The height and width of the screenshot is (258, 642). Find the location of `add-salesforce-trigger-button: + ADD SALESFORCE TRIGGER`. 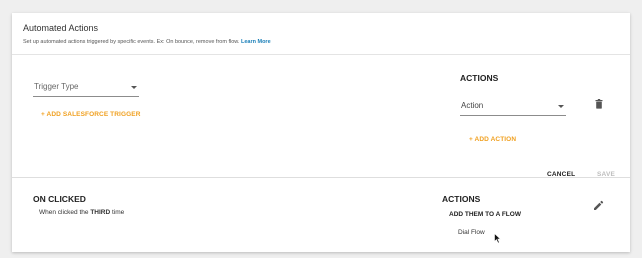

add-salesforce-trigger-button: + ADD SALESFORCE TRIGGER is located at coordinates (91, 114).